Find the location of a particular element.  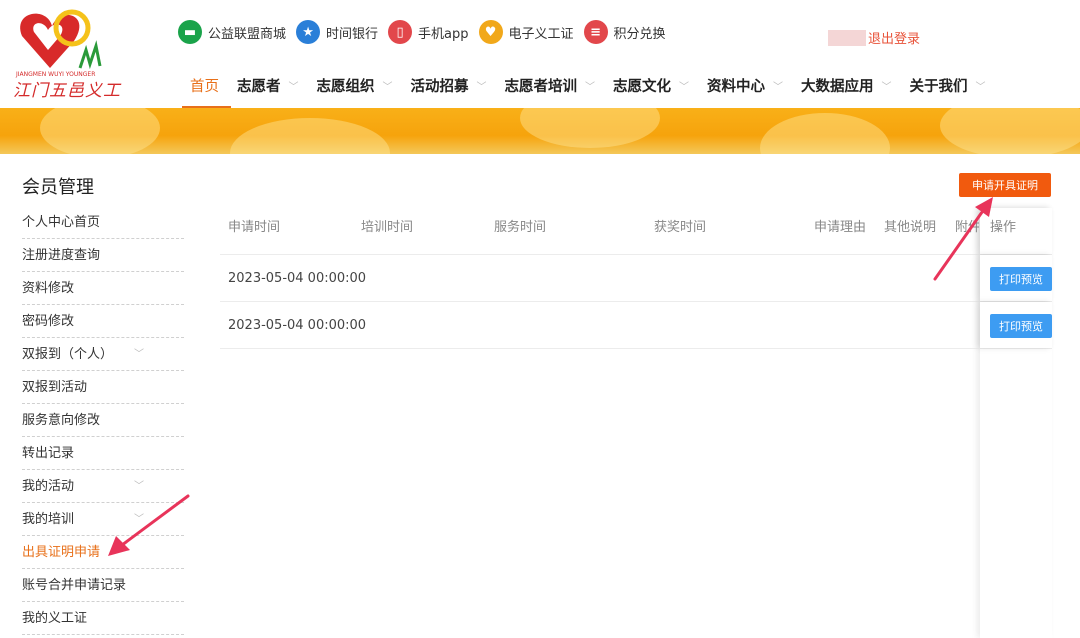

quicklink-time-bank: ★ 时间银行 is located at coordinates (337, 32).